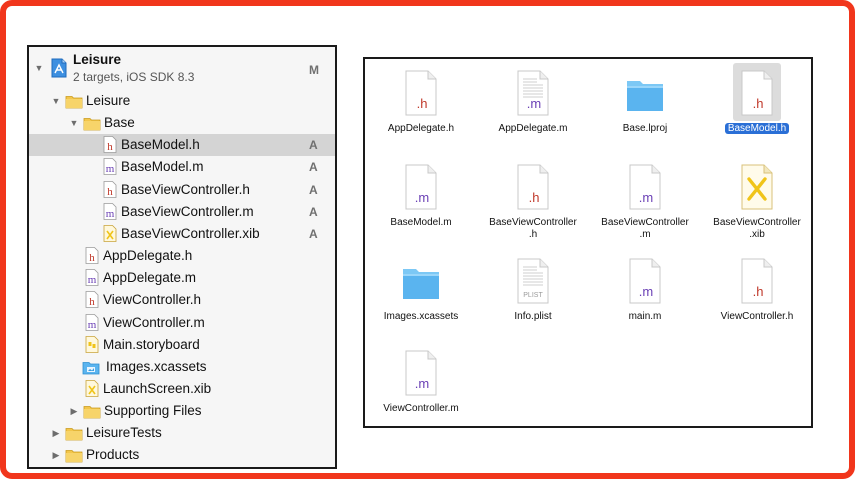 This screenshot has width=855, height=479. I want to click on navigator-item-label: BaseModel.h, so click(160, 145).